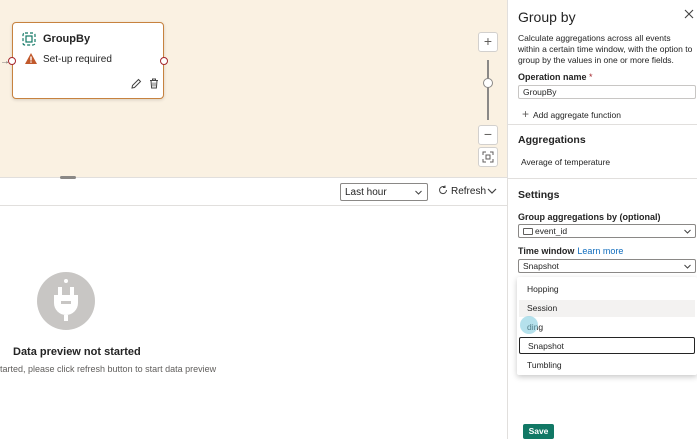 The height and width of the screenshot is (439, 697). What do you see at coordinates (538, 431) in the screenshot?
I see `save-button: Save` at bounding box center [538, 431].